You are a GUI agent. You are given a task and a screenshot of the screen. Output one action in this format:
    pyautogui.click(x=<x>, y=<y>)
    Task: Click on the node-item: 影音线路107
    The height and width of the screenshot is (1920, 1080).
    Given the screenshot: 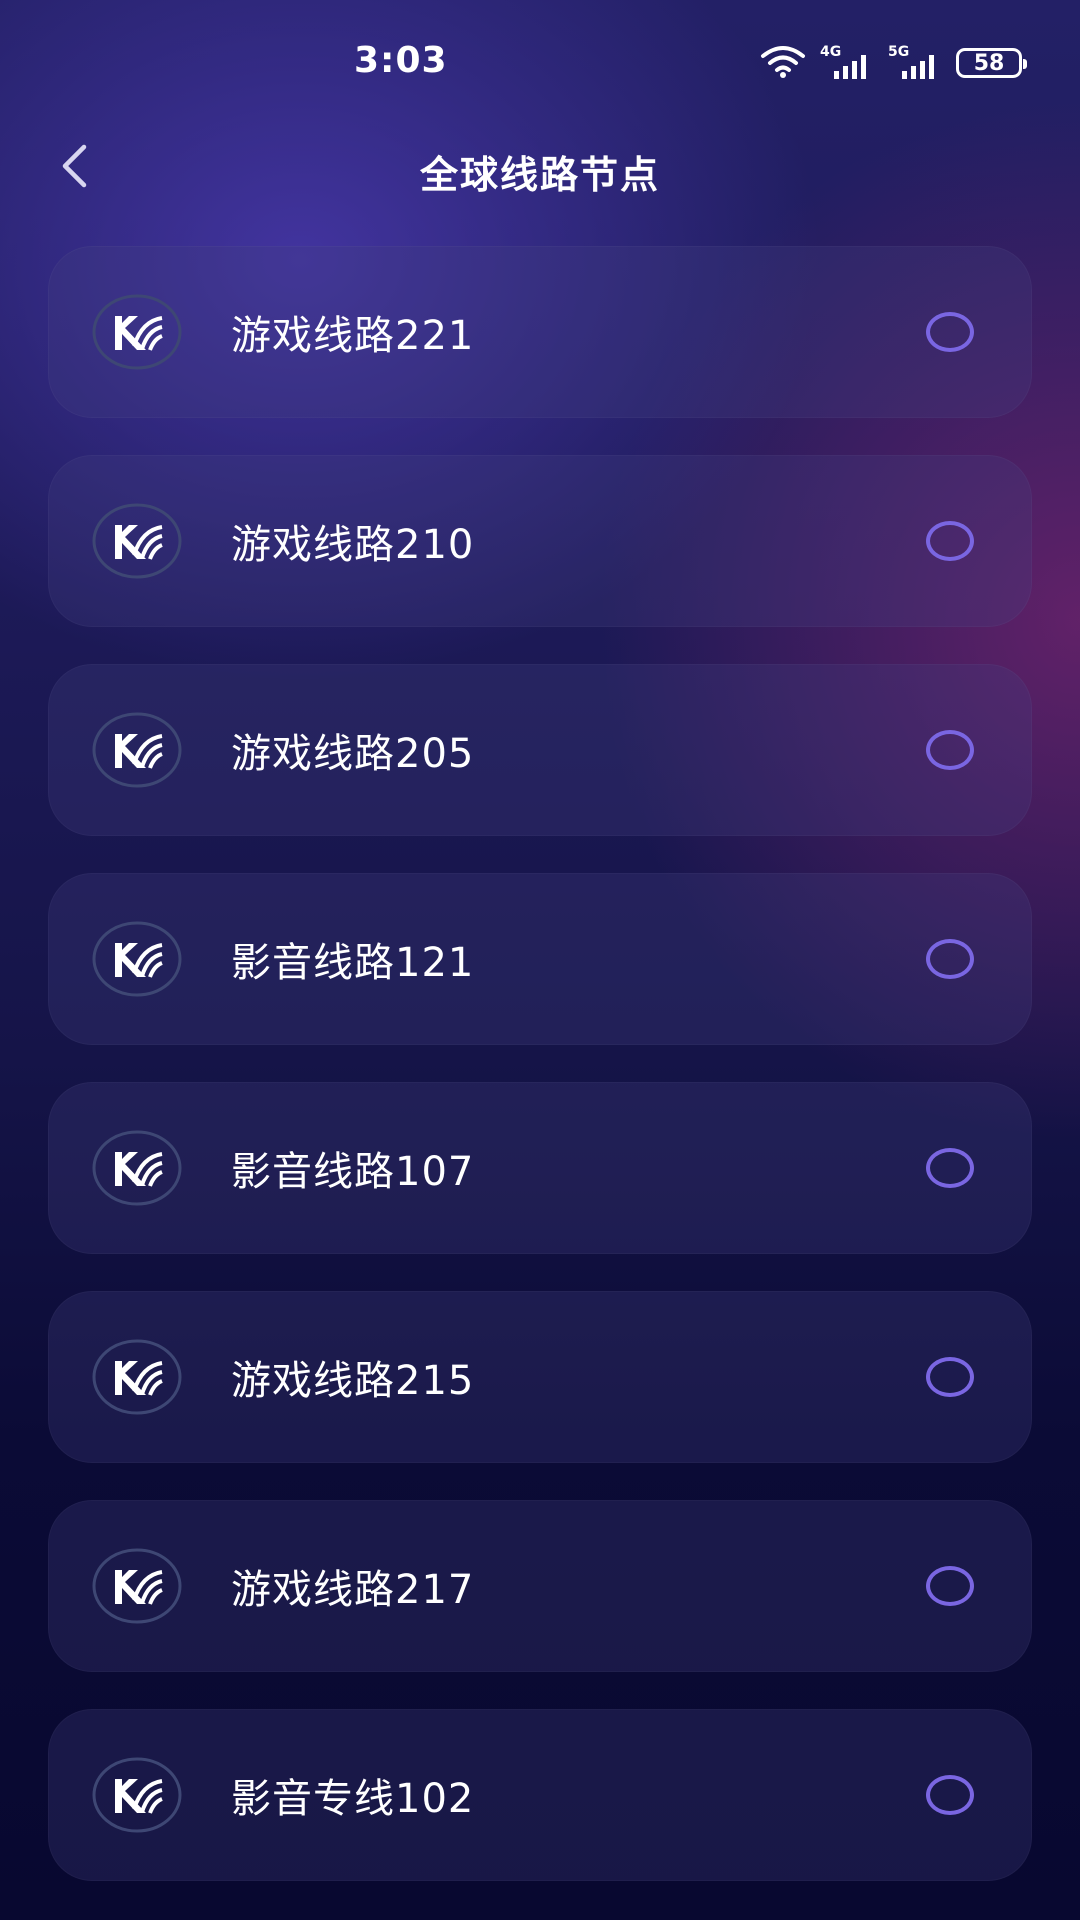 What is the action you would take?
    pyautogui.click(x=540, y=1168)
    